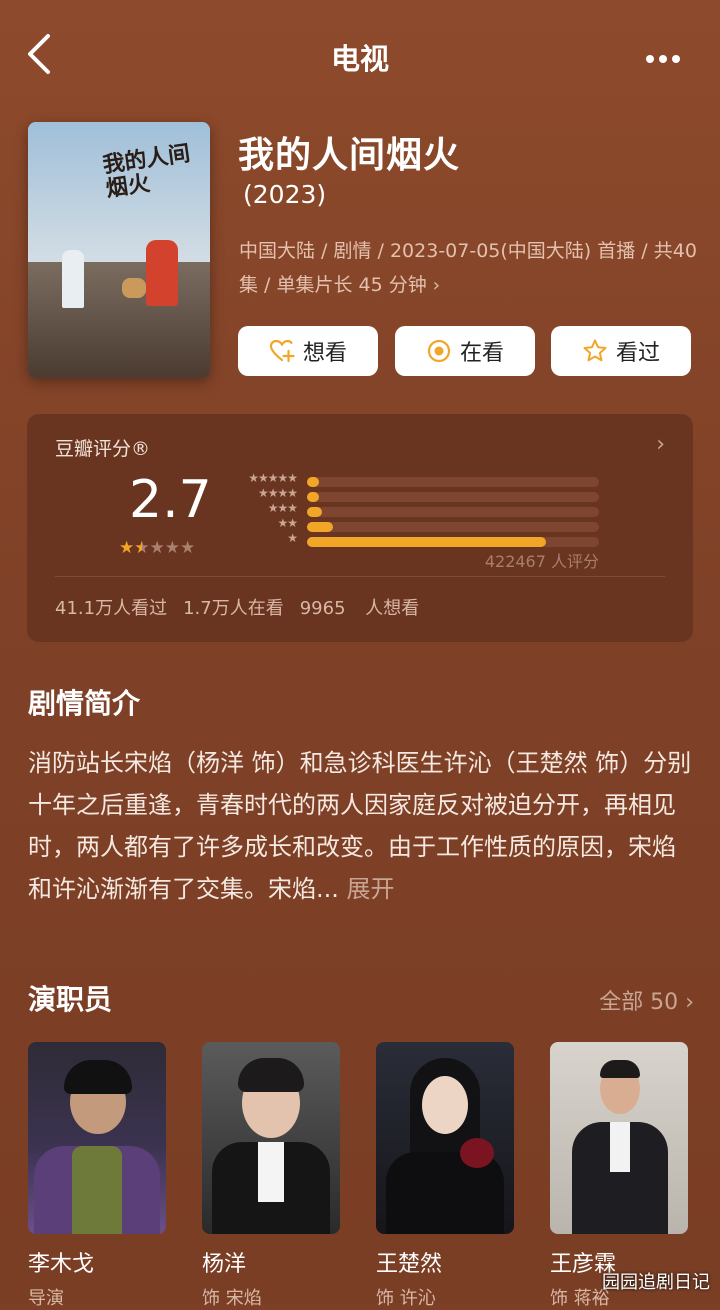 Image resolution: width=720 pixels, height=1310 pixels. Describe the element at coordinates (406, 1298) in the screenshot. I see `cast-role: 饰 许沁` at that location.